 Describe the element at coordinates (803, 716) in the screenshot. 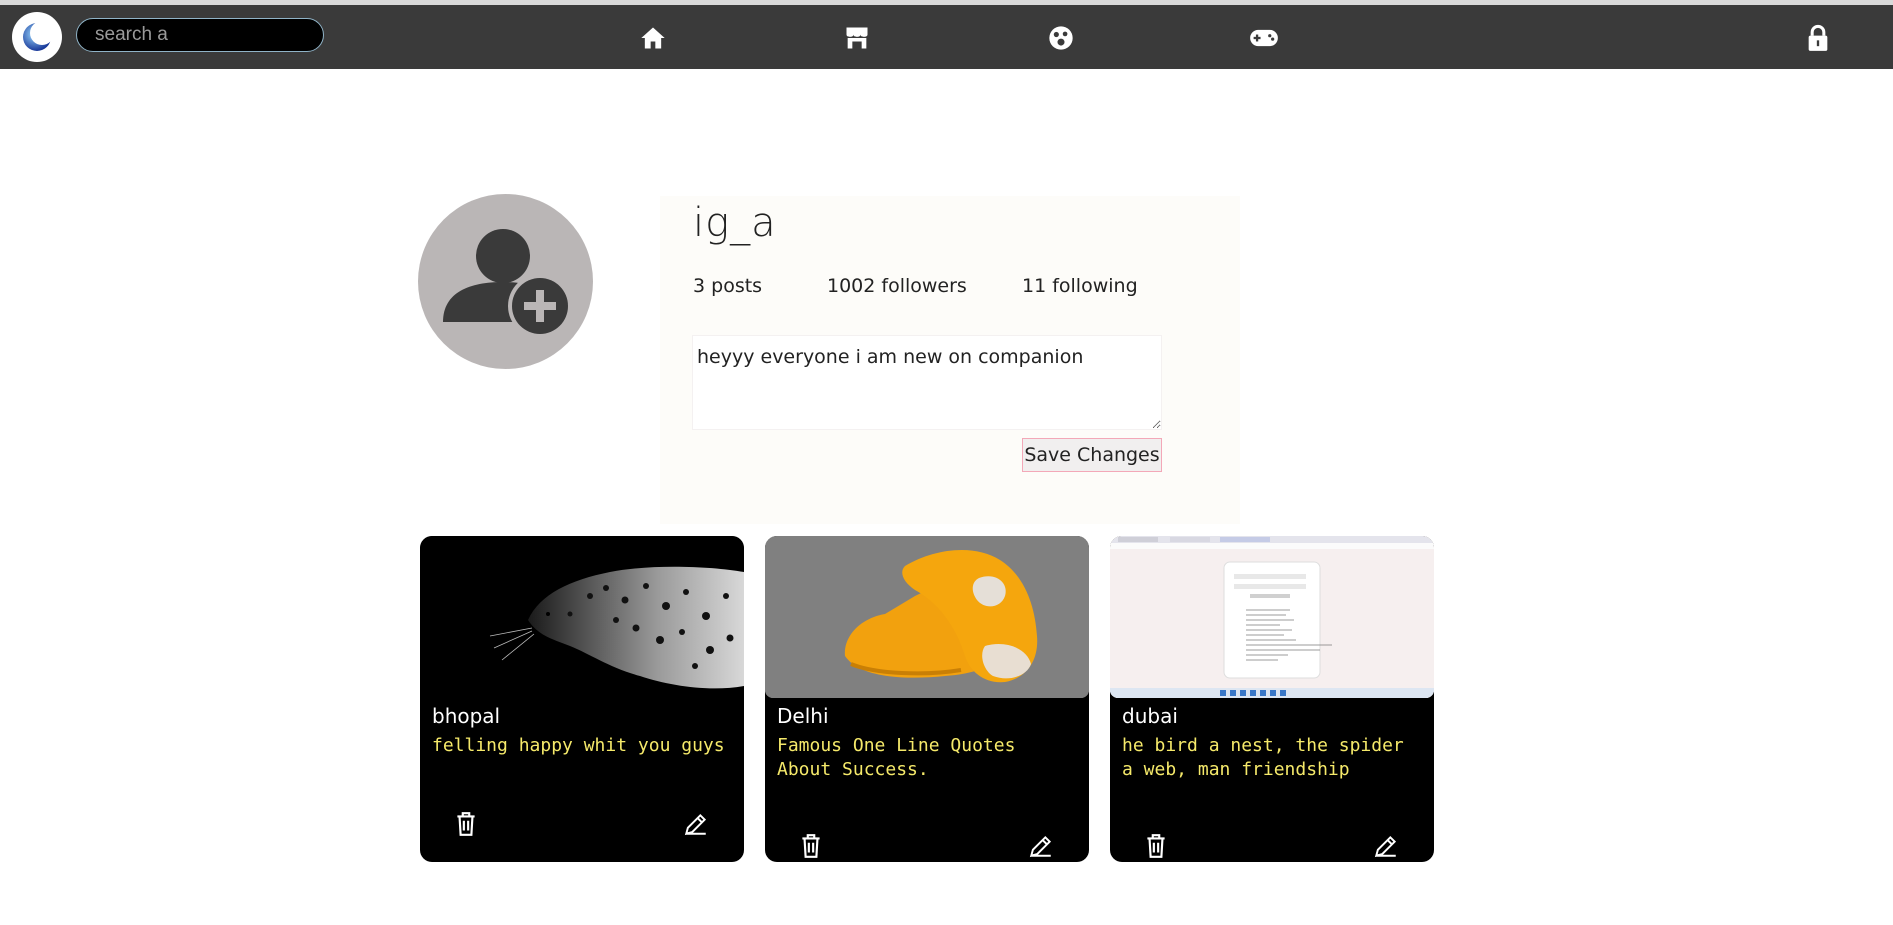

I see `post-location: Delhi` at that location.